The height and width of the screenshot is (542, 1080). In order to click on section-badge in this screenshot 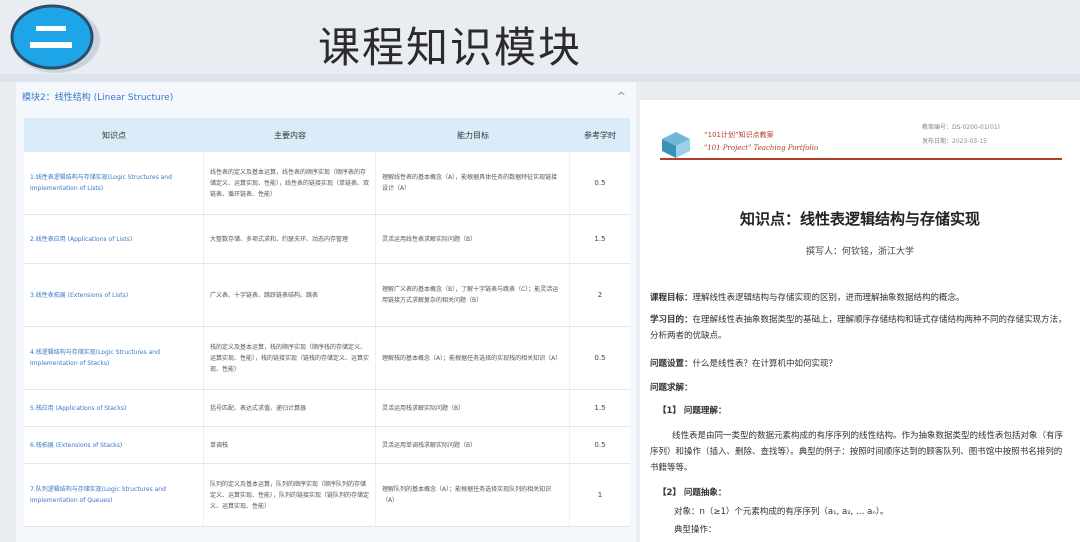, I will do `click(54, 38)`.